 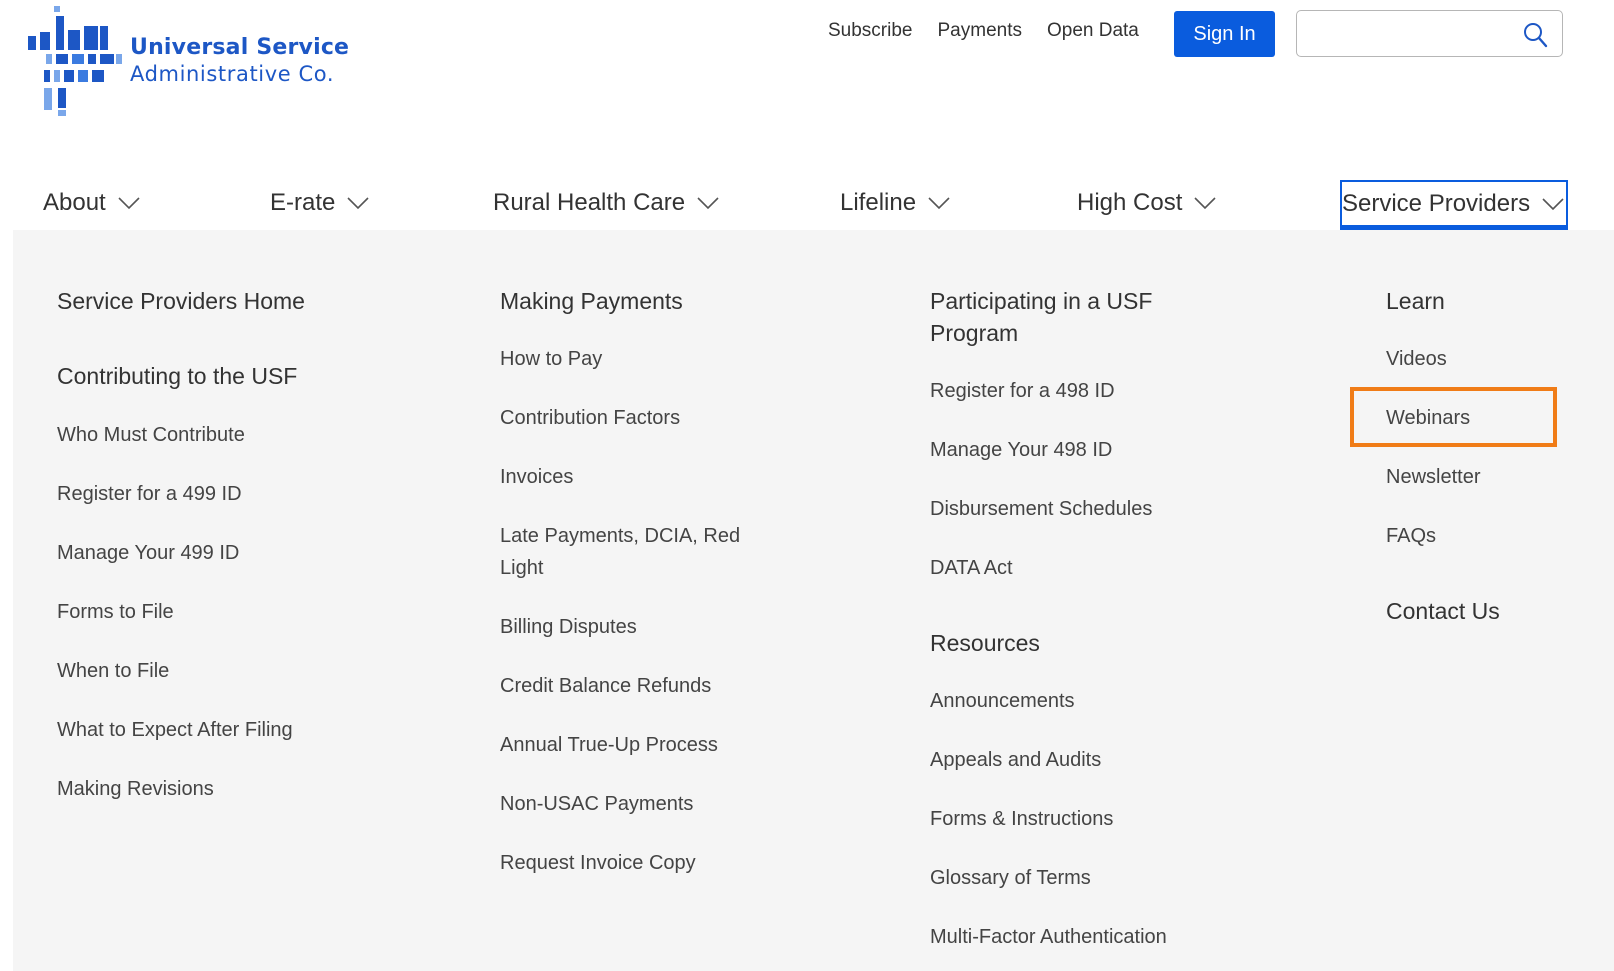 I want to click on nav-e-rate: E-rate, so click(x=319, y=203).